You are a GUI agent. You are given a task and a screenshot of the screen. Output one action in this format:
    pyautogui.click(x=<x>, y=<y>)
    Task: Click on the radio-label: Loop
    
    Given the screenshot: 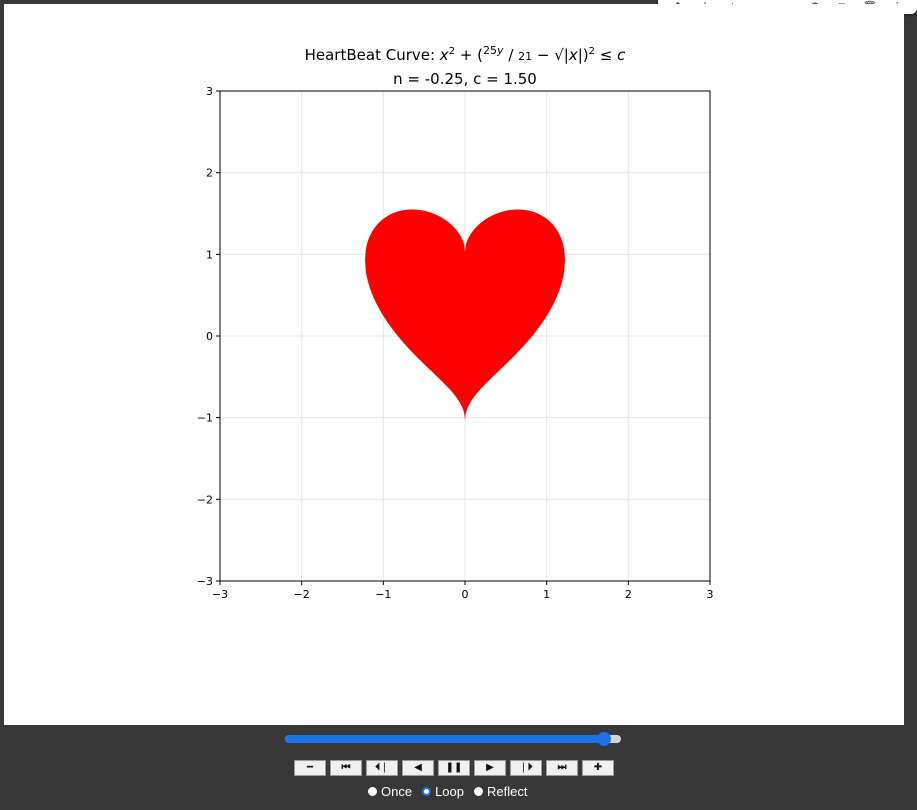 What is the action you would take?
    pyautogui.click(x=449, y=791)
    